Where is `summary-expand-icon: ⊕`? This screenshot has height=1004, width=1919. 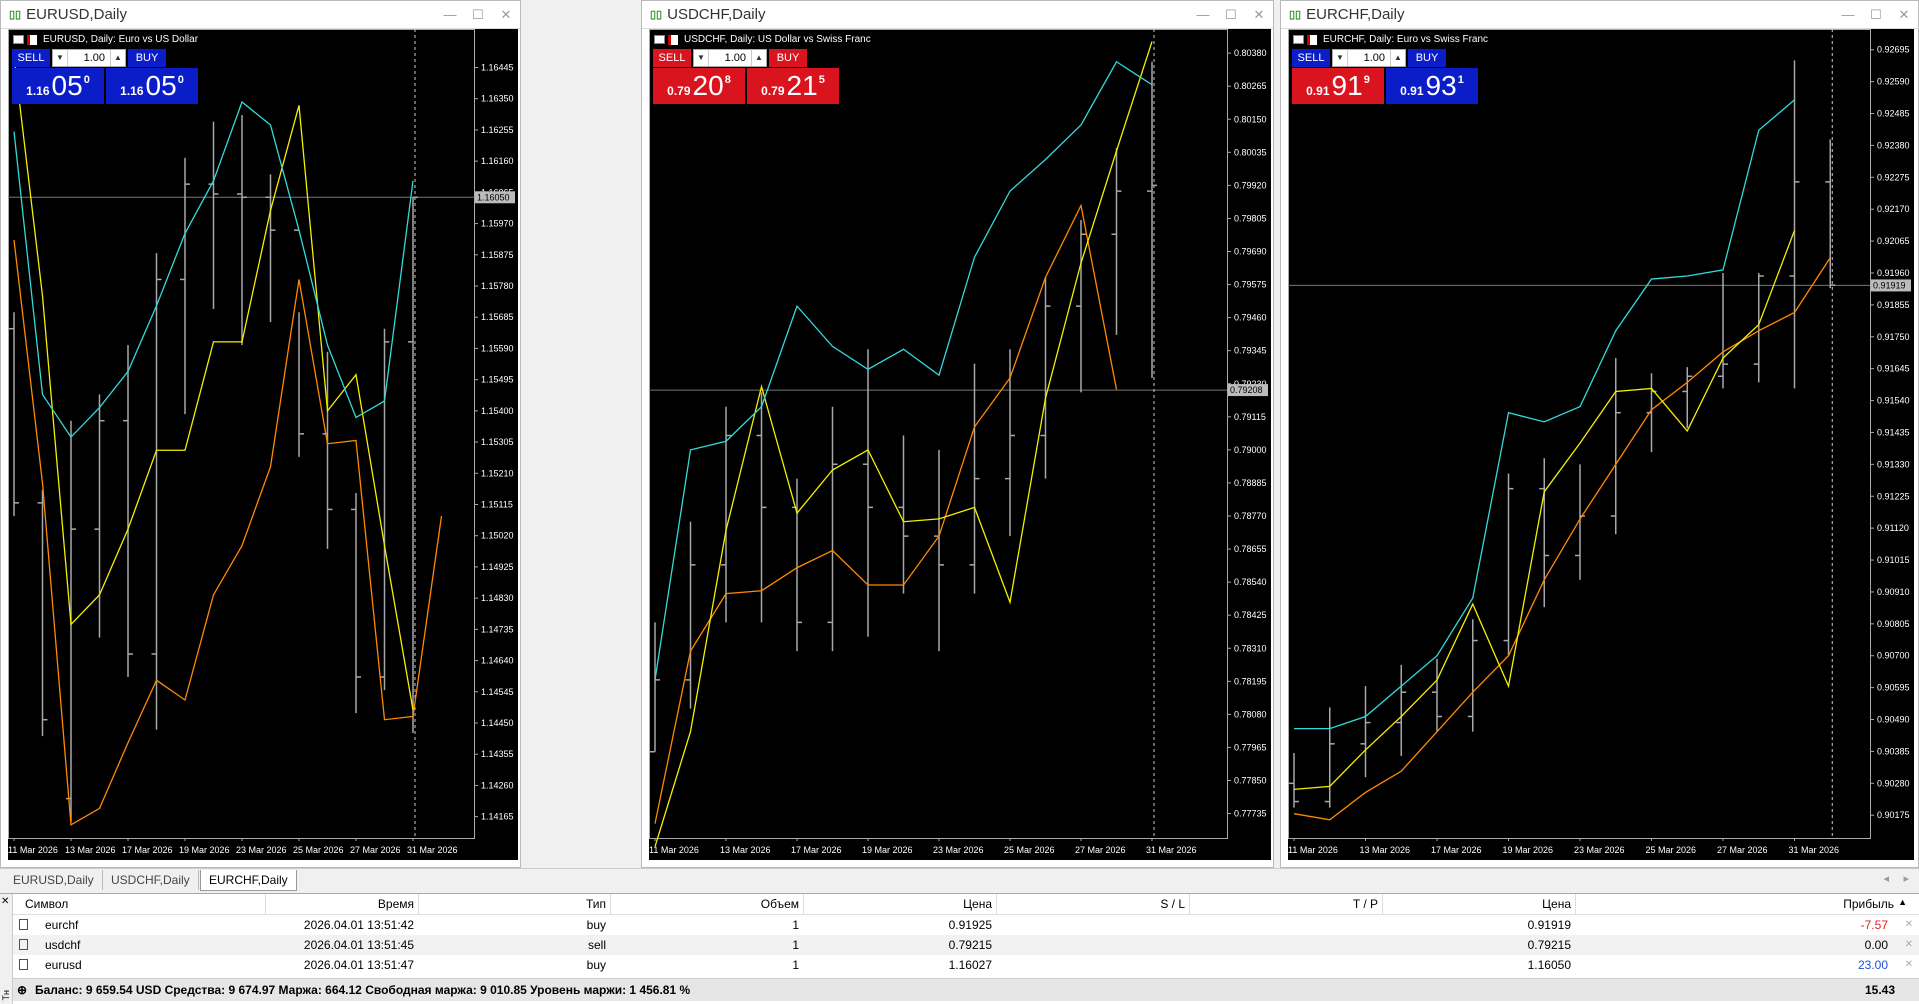 summary-expand-icon: ⊕ is located at coordinates (22, 990).